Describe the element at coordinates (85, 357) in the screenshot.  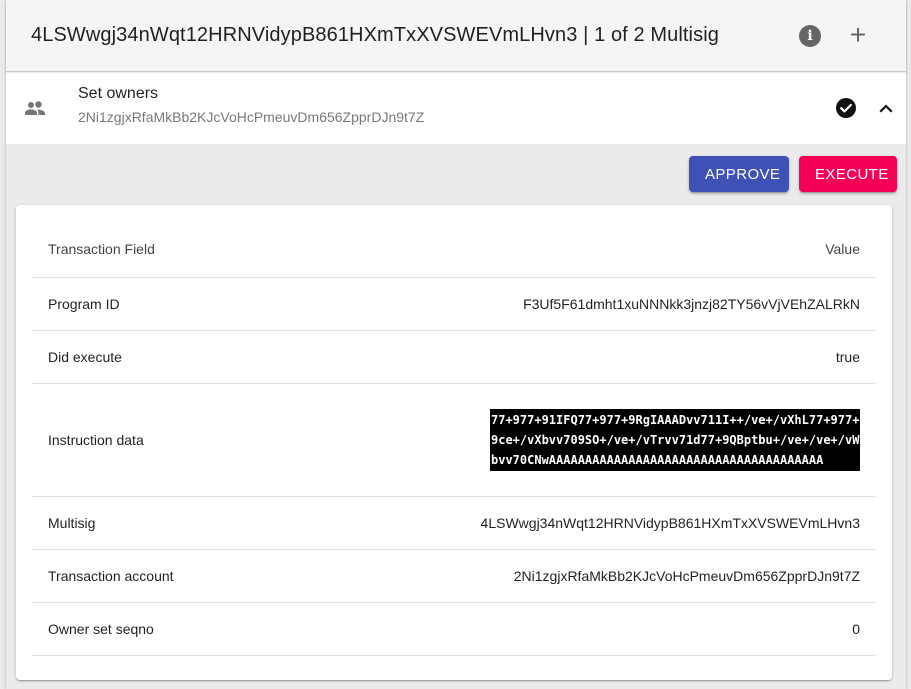
I see `row-field: Did execute` at that location.